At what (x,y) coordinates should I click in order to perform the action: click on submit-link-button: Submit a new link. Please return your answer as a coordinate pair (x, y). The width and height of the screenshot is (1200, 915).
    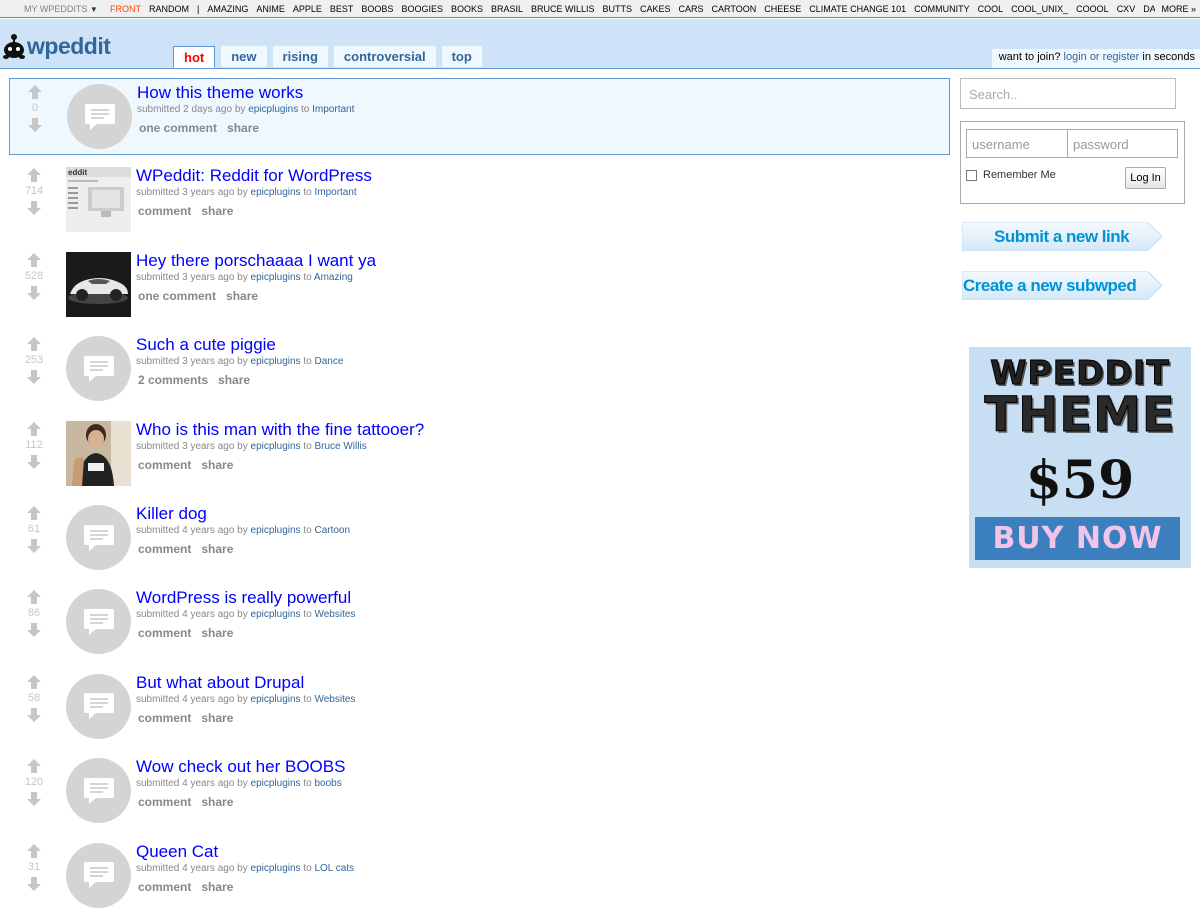
    Looking at the image, I should click on (1062, 236).